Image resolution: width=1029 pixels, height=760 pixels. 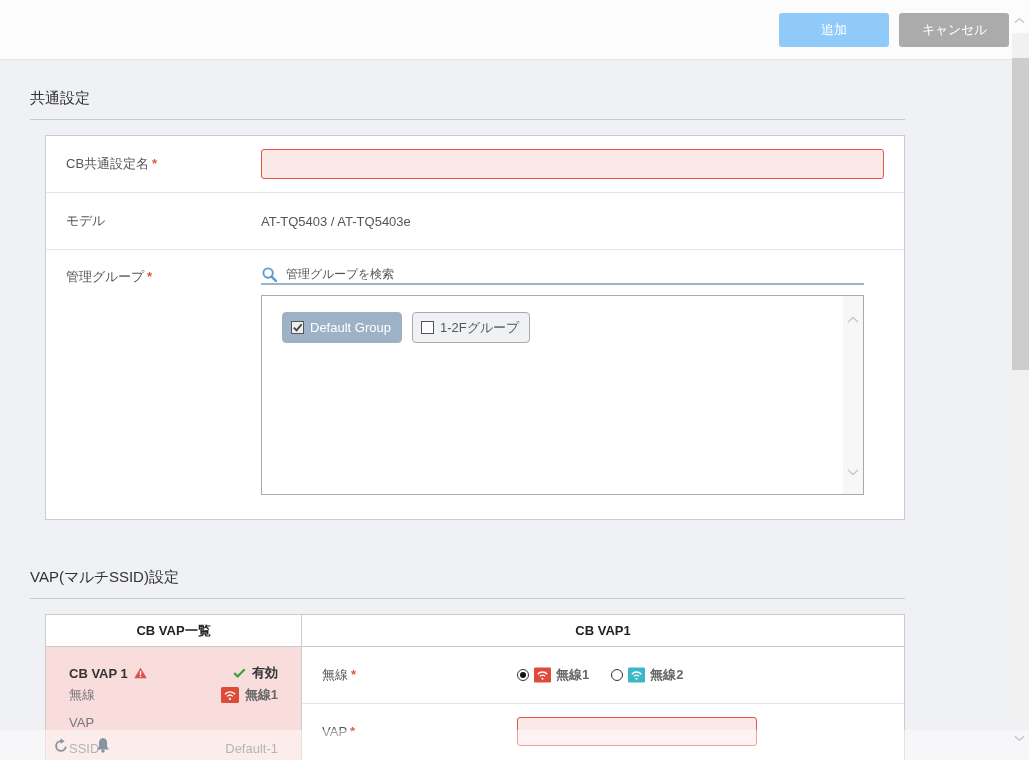 What do you see at coordinates (572, 164) in the screenshot?
I see `name-input` at bounding box center [572, 164].